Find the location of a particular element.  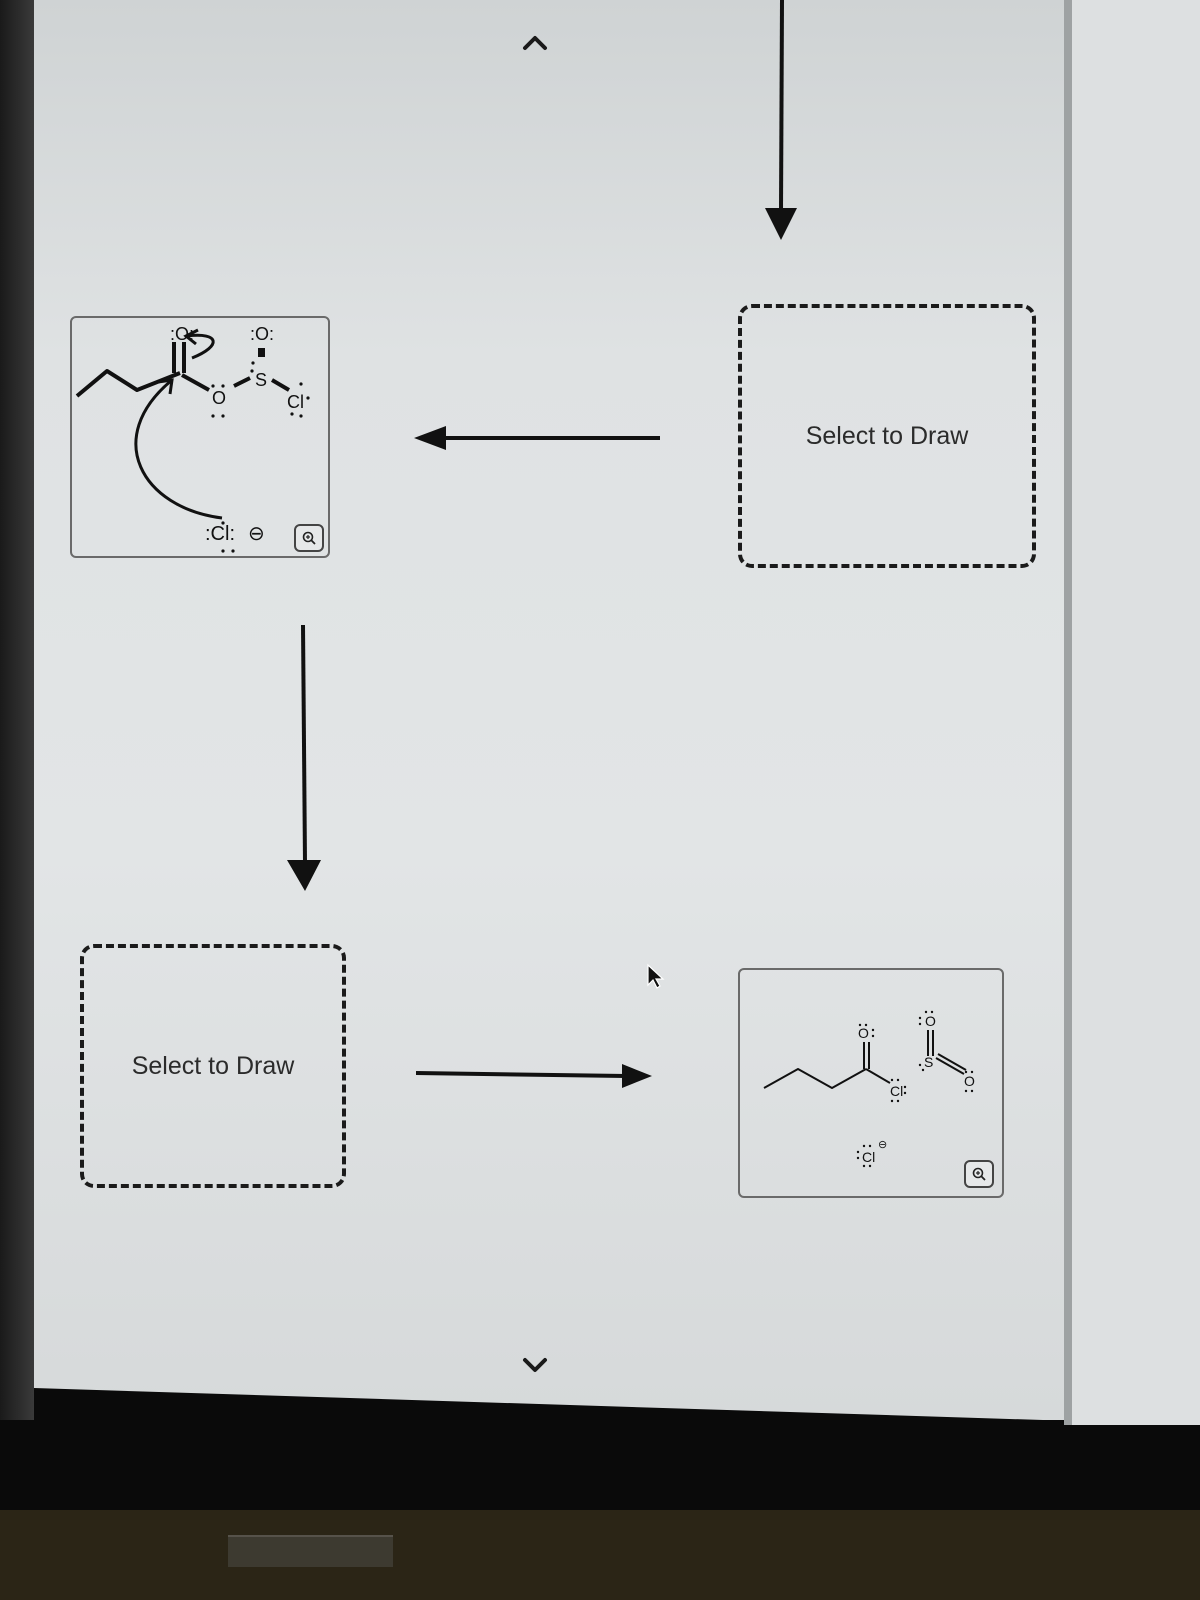

desk-surface is located at coordinates (600, 1555).